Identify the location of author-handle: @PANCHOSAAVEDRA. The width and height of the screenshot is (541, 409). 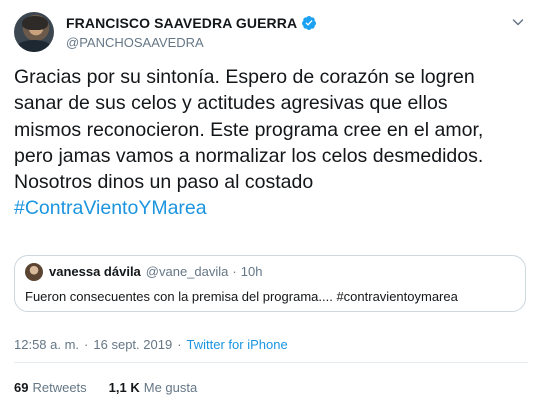
(135, 42).